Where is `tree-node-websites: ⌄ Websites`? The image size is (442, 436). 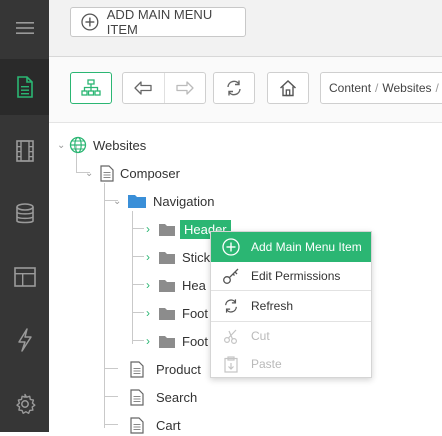
tree-node-websites: ⌄ Websites is located at coordinates (101, 145).